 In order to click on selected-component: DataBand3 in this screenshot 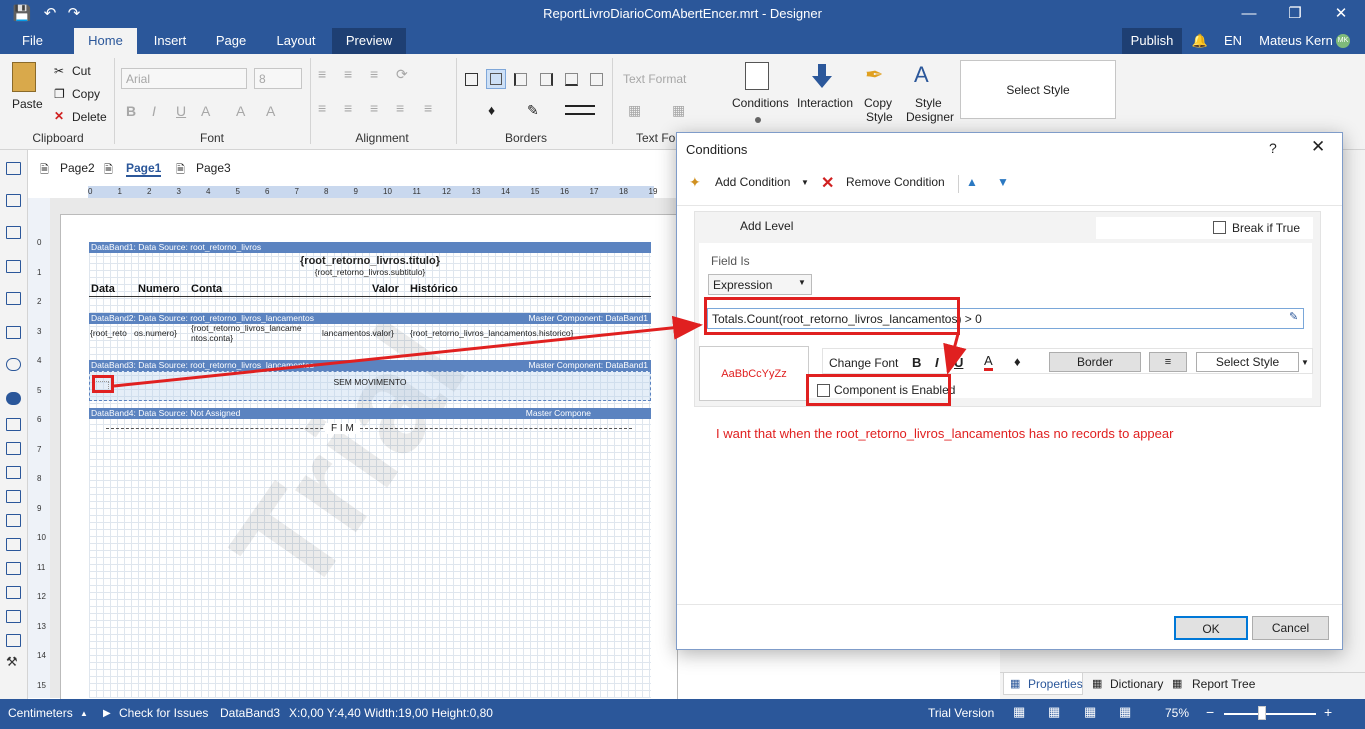, I will do `click(250, 713)`.